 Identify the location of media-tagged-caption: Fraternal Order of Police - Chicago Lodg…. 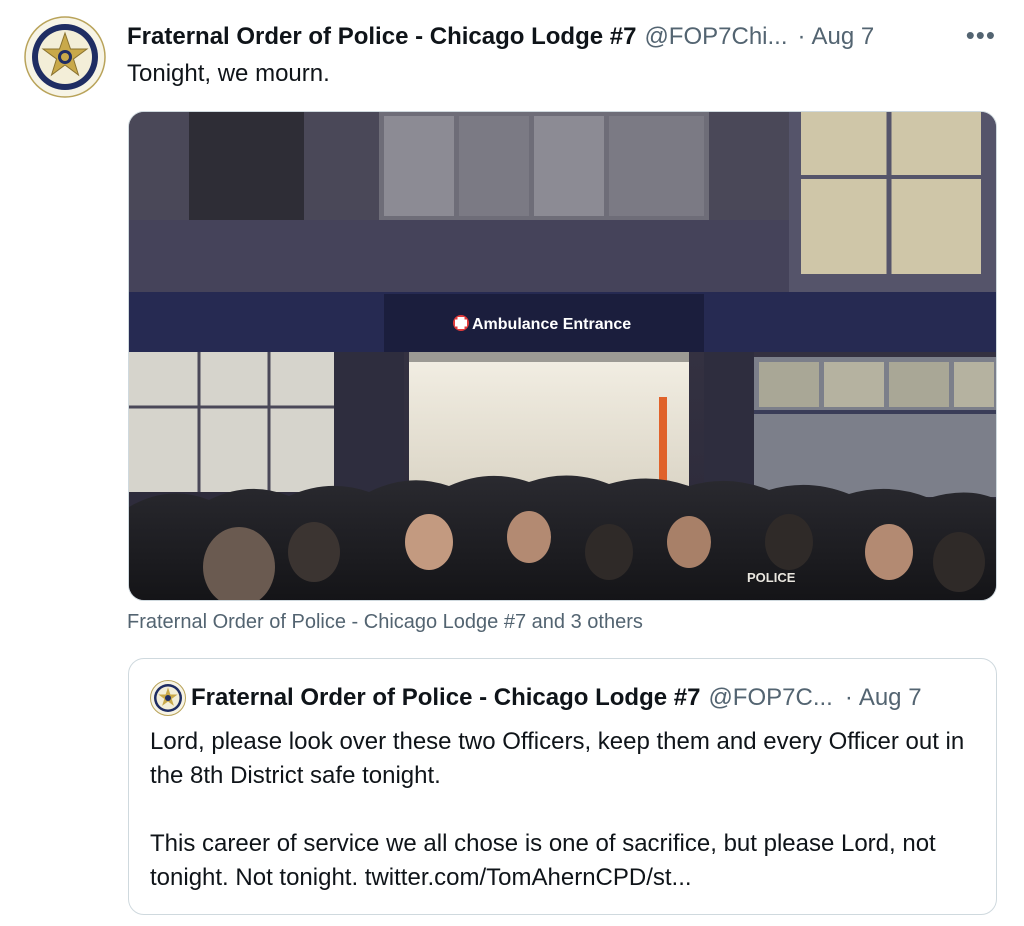
(385, 622).